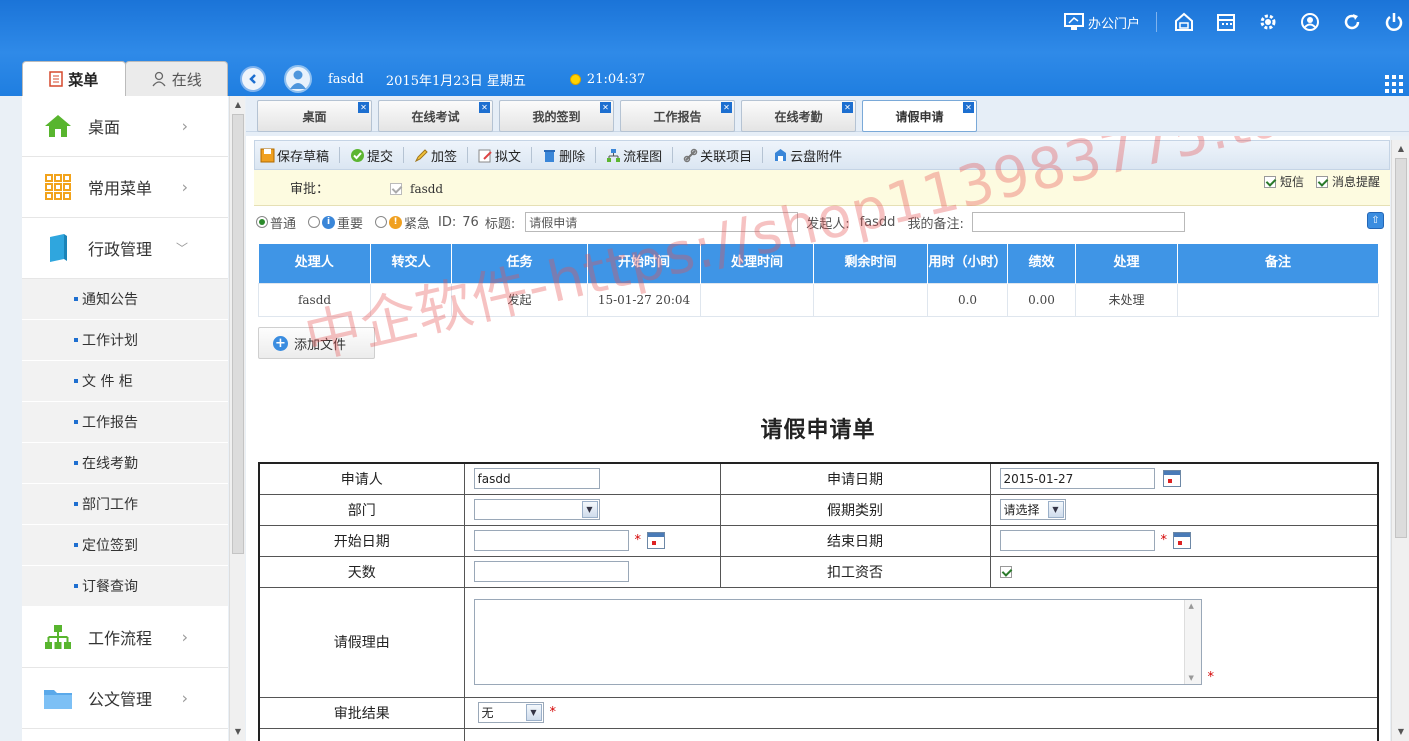  What do you see at coordinates (314, 222) in the screenshot?
I see `priority-important-radio` at bounding box center [314, 222].